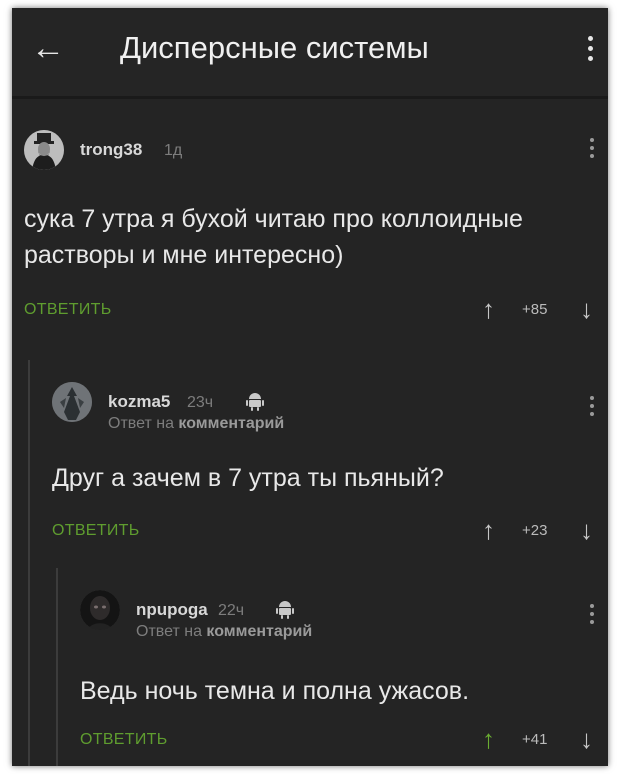 This screenshot has height=774, width=620. What do you see at coordinates (48, 48) in the screenshot?
I see `arrow-left-icon: ←` at bounding box center [48, 48].